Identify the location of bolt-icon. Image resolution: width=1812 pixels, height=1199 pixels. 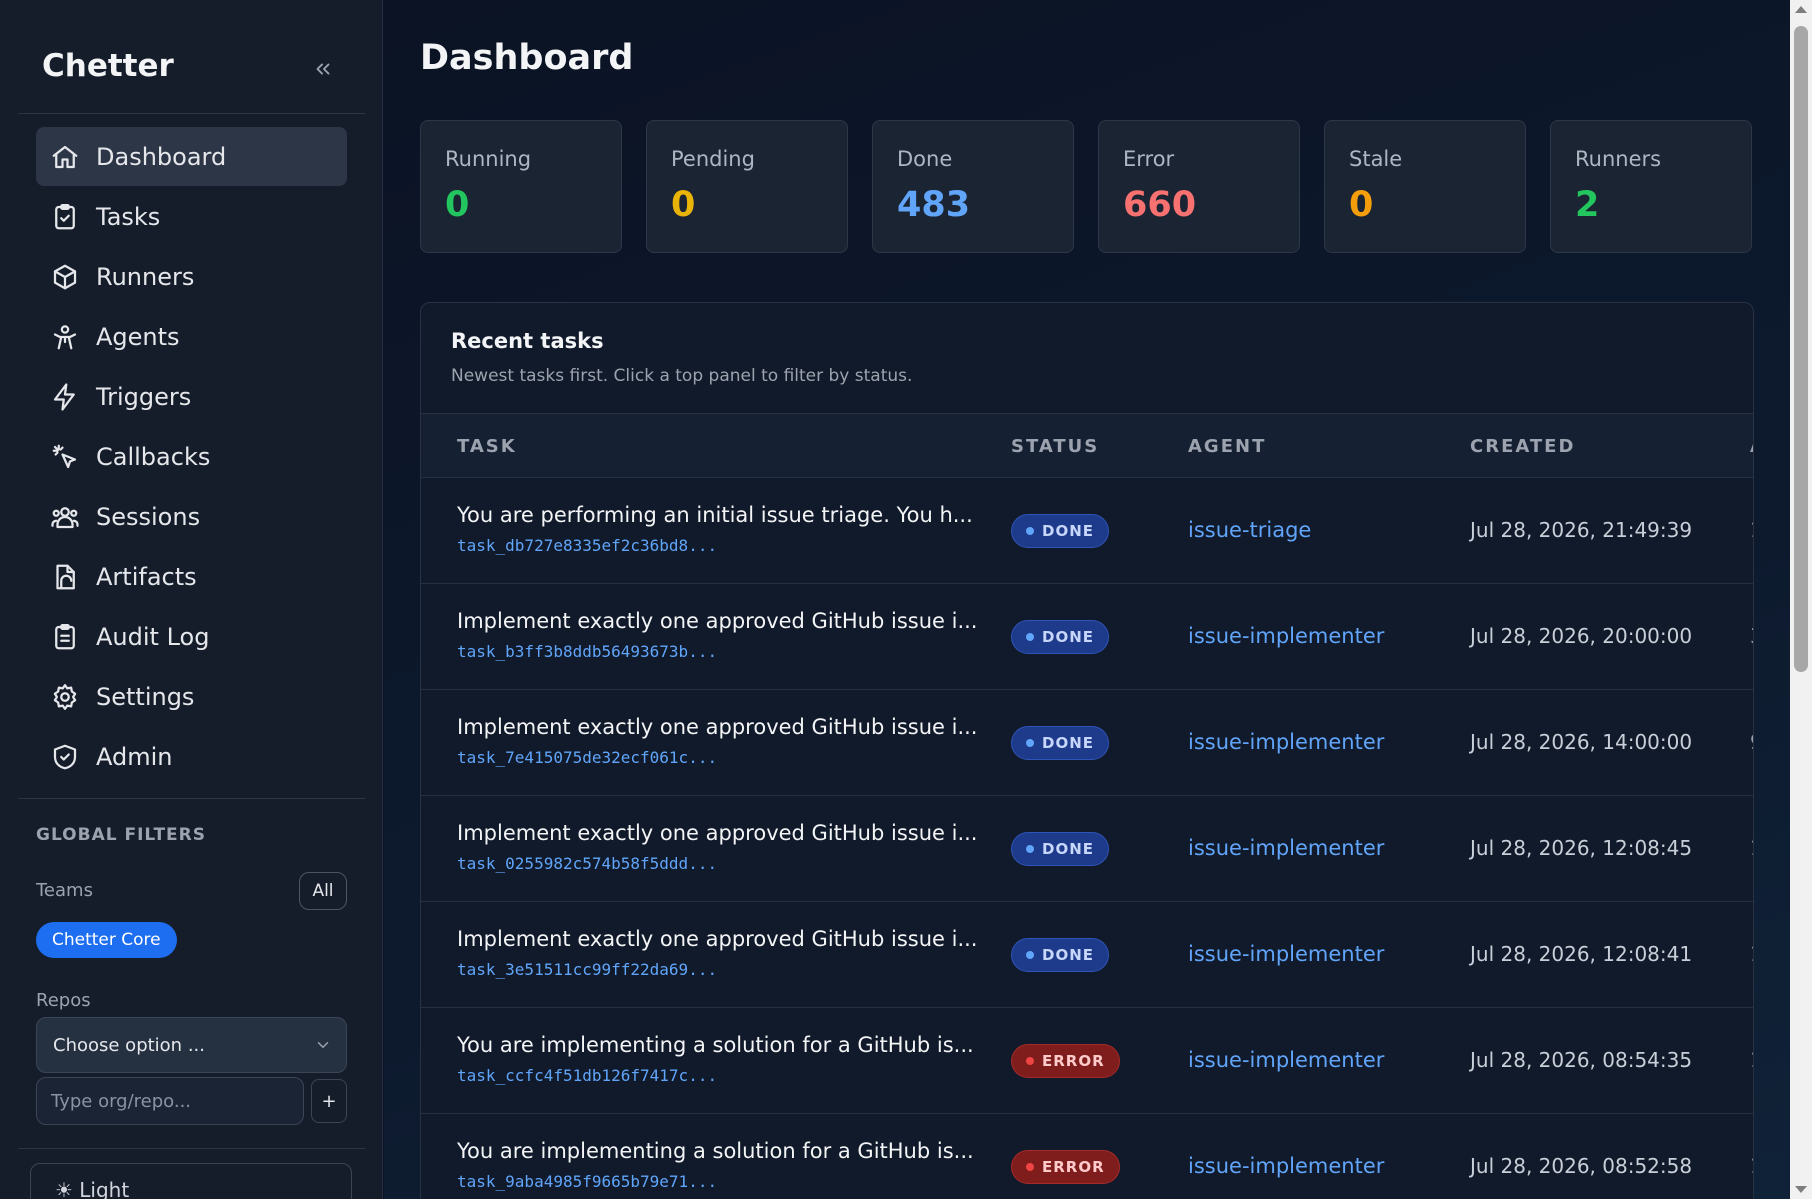
(64, 396).